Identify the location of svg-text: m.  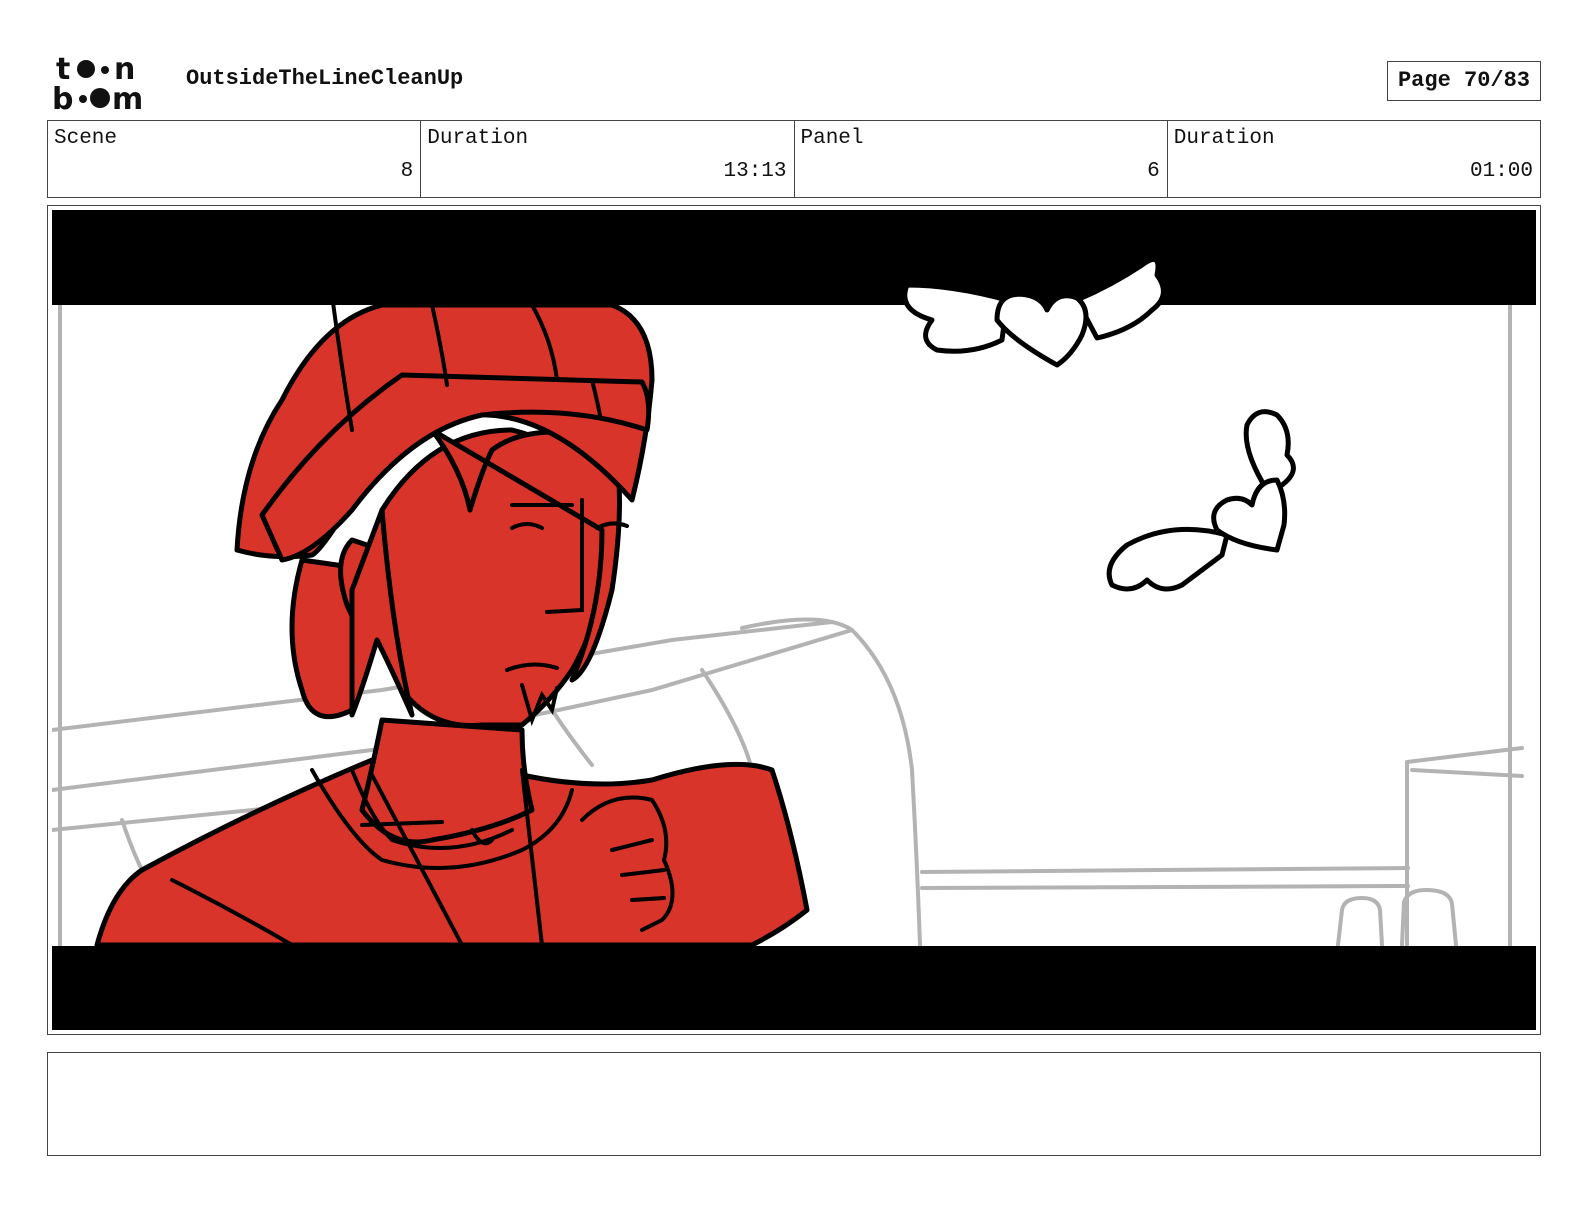
(127, 97).